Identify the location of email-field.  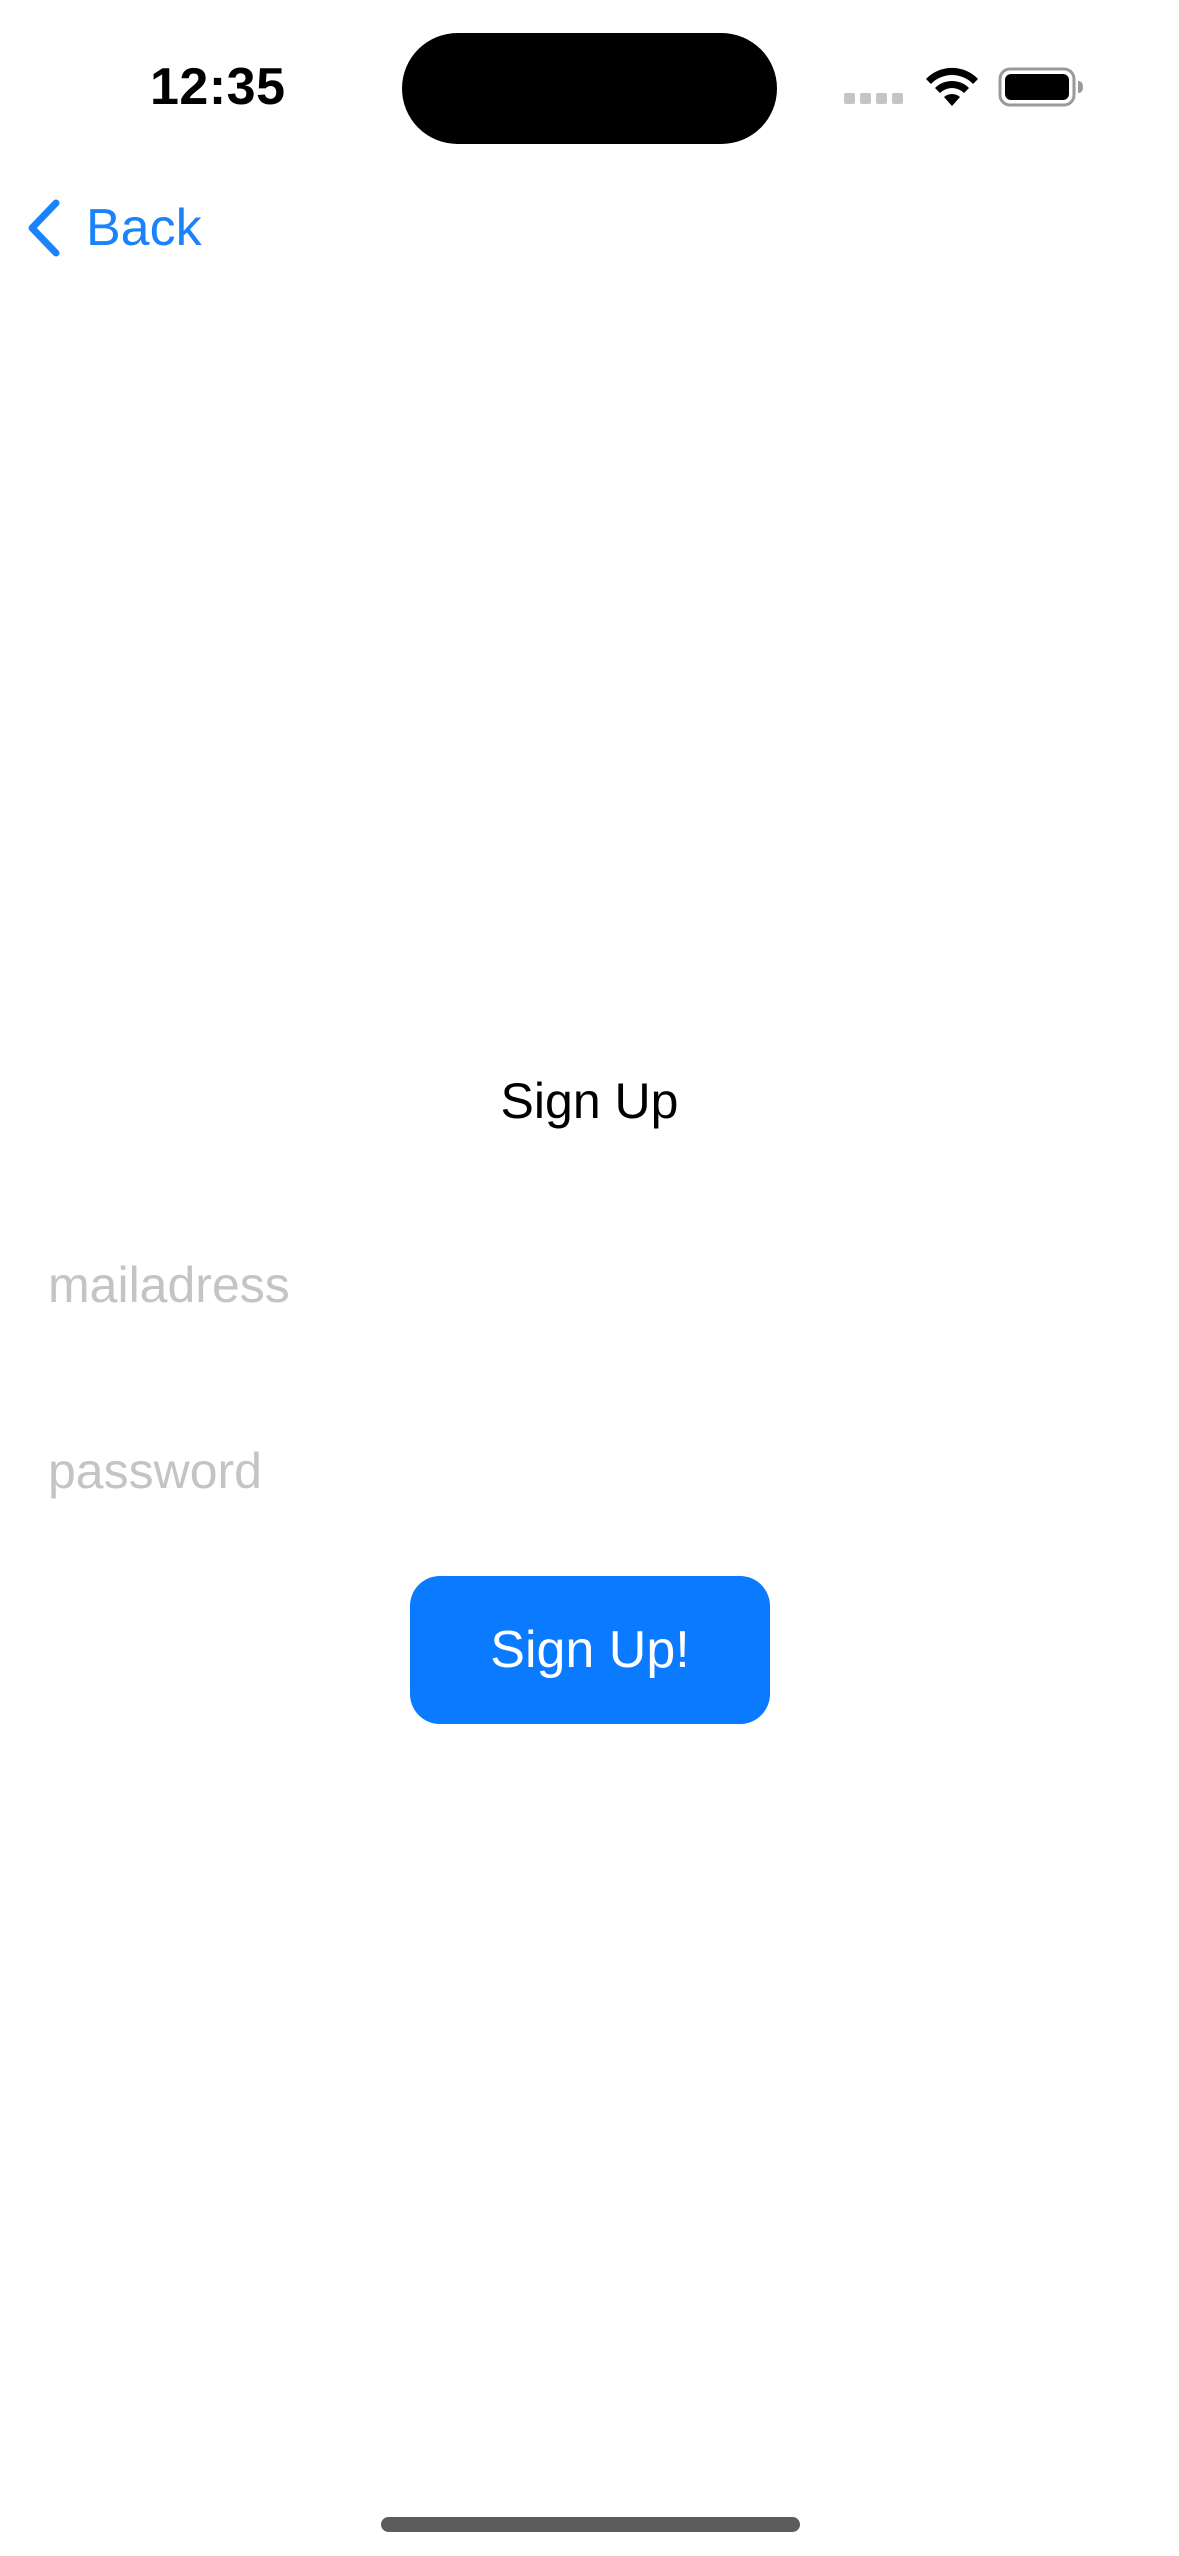
(589, 1285).